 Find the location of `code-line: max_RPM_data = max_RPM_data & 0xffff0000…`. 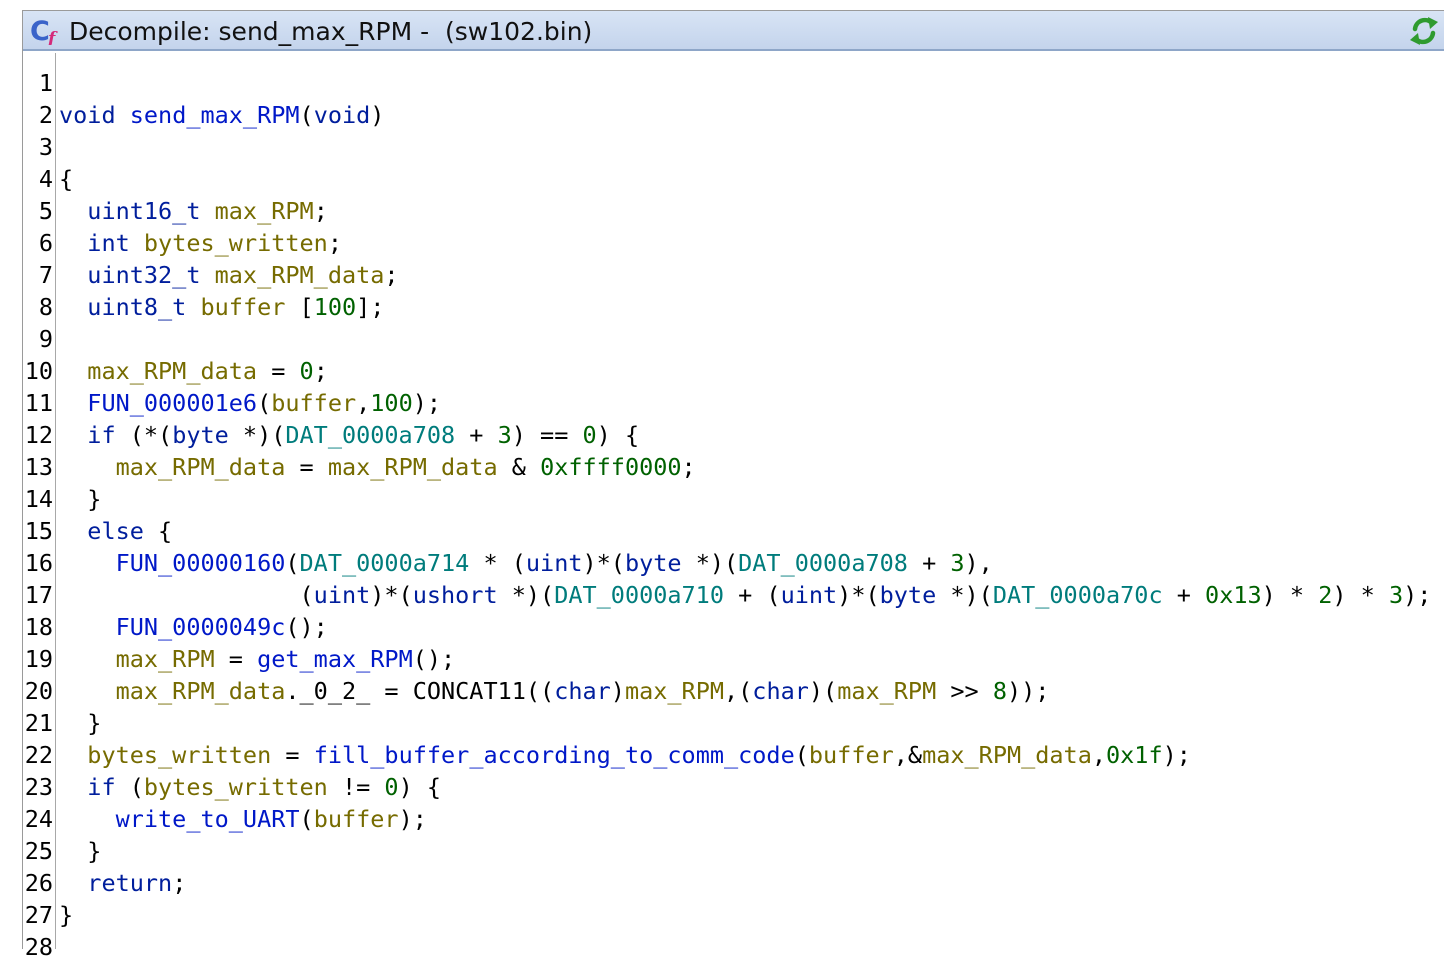

code-line: max_RPM_data = max_RPM_data & 0xffff0000… is located at coordinates (377, 467).